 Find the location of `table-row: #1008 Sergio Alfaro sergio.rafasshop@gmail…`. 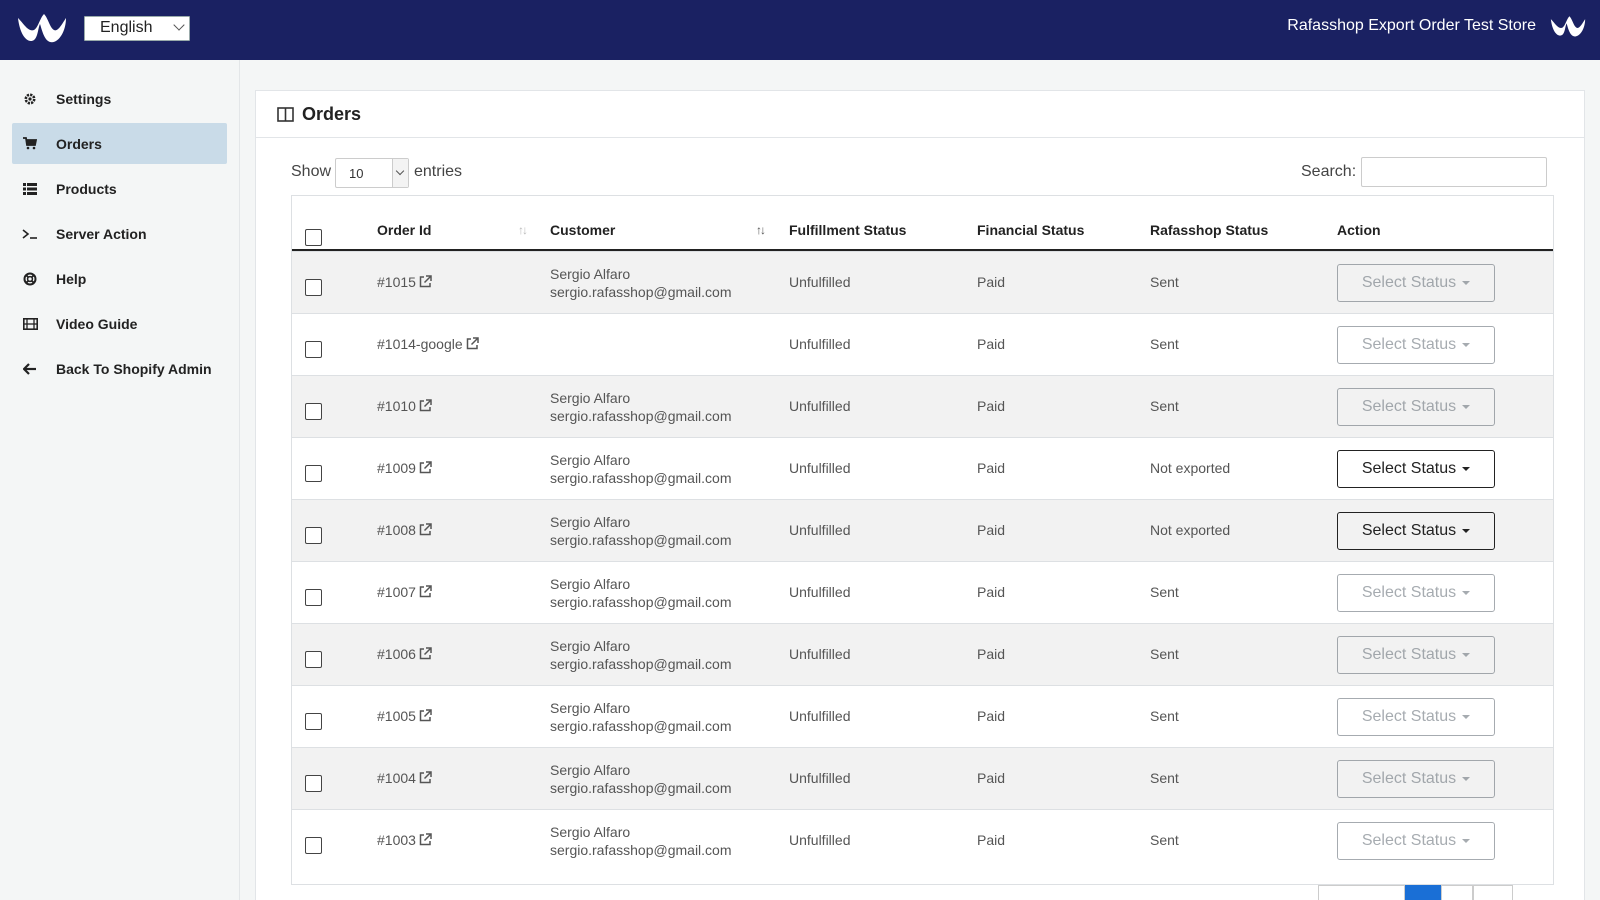

table-row: #1008 Sergio Alfaro sergio.rafasshop@gmail… is located at coordinates (922, 530).